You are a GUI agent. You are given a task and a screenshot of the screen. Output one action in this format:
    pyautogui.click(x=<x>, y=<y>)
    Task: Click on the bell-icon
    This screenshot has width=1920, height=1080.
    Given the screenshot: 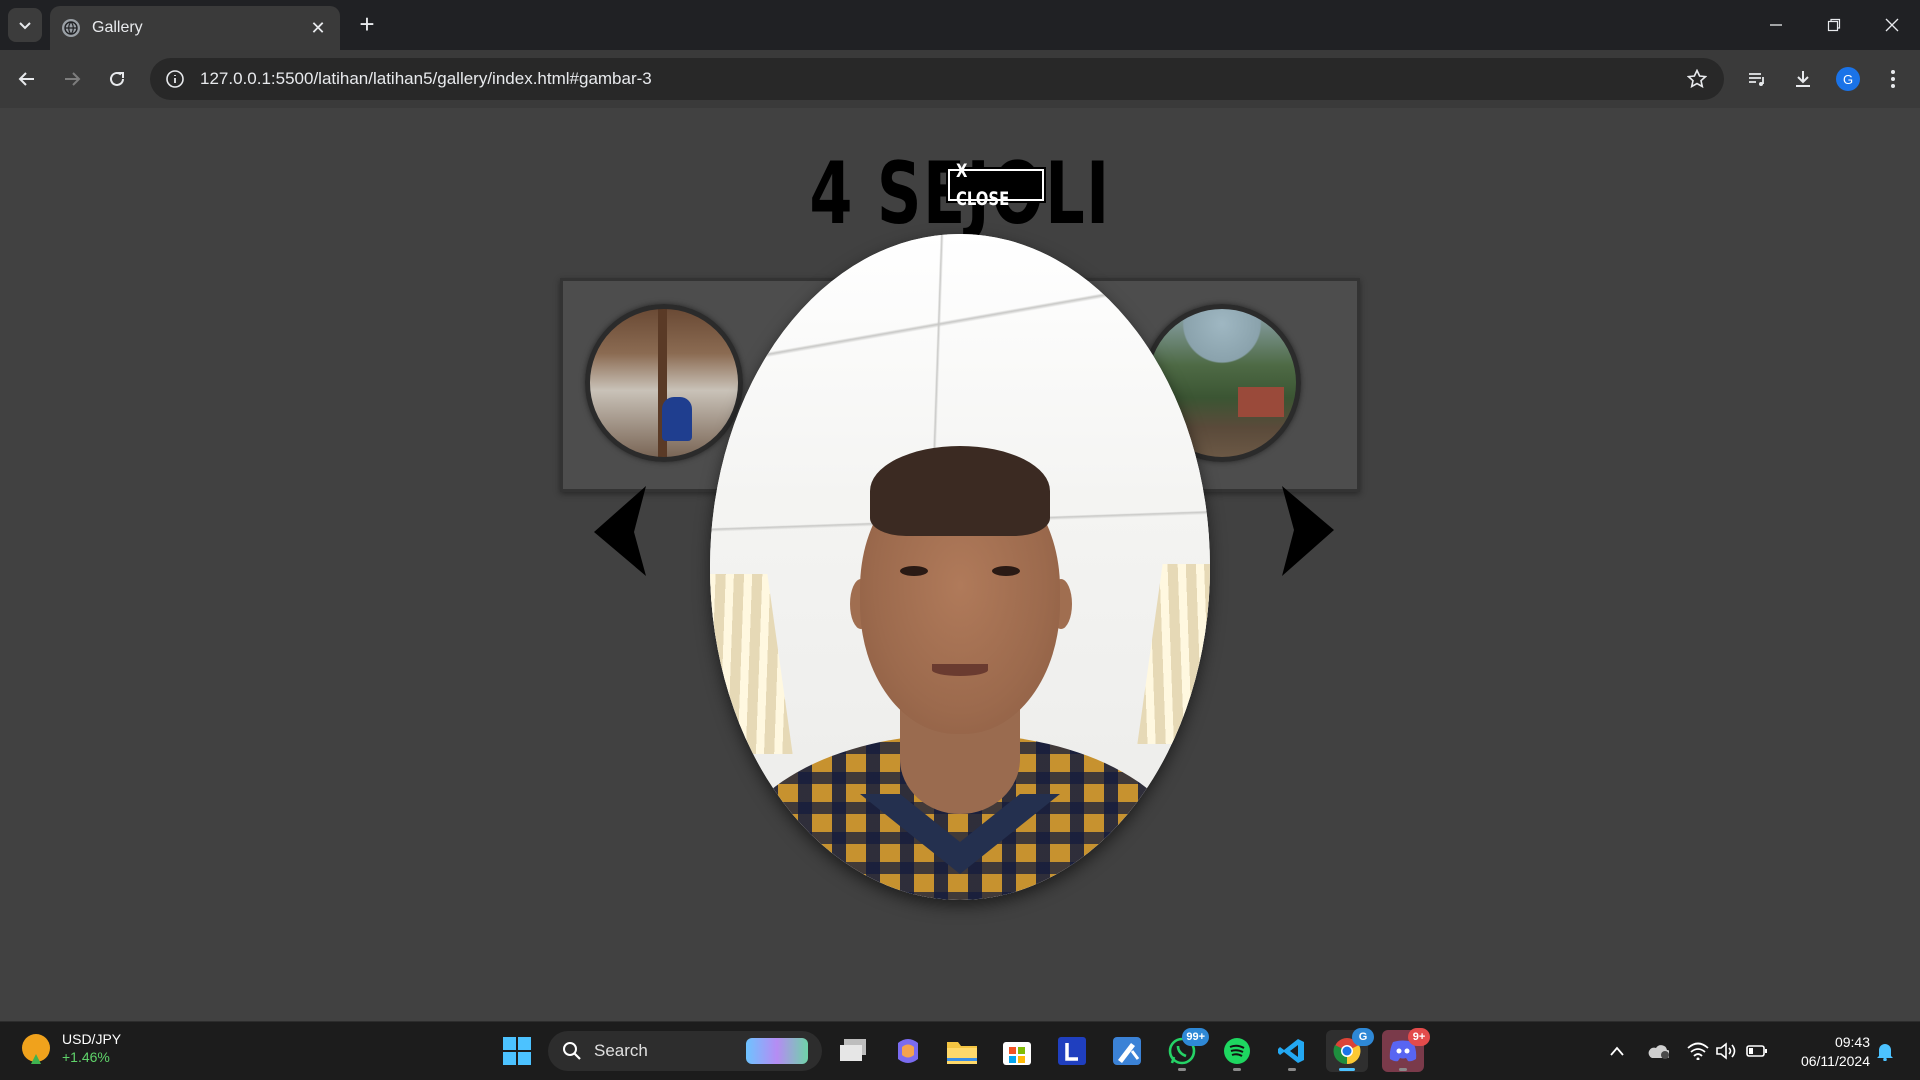 What is the action you would take?
    pyautogui.click(x=1885, y=1051)
    